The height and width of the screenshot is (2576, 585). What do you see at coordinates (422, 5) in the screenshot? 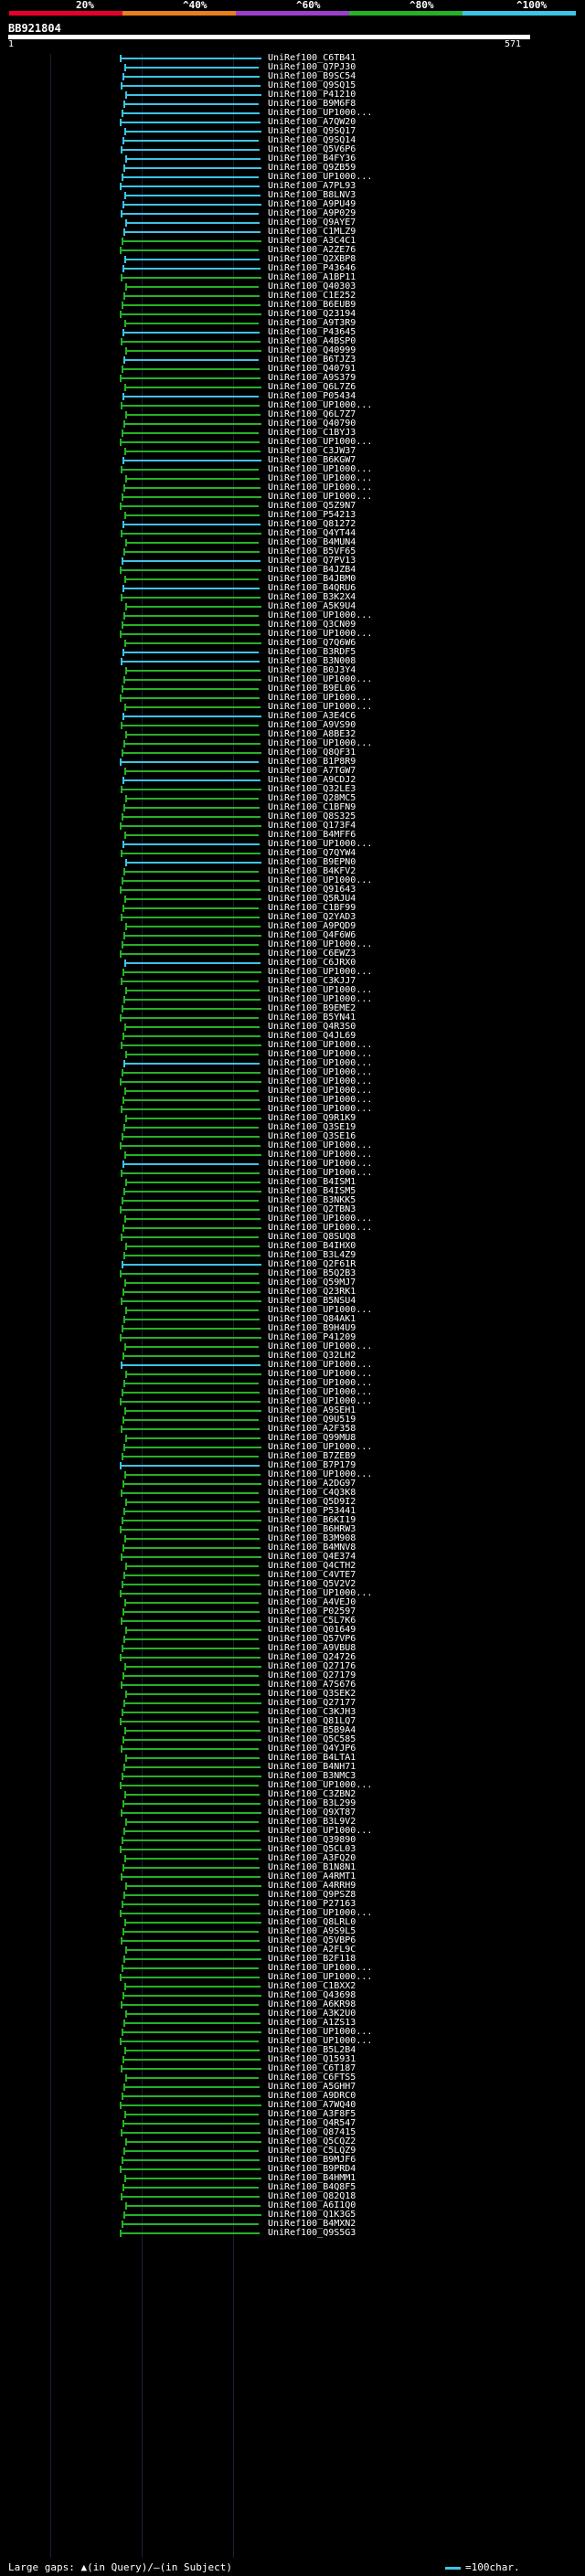
I see `legend-tick: ^80%` at bounding box center [422, 5].